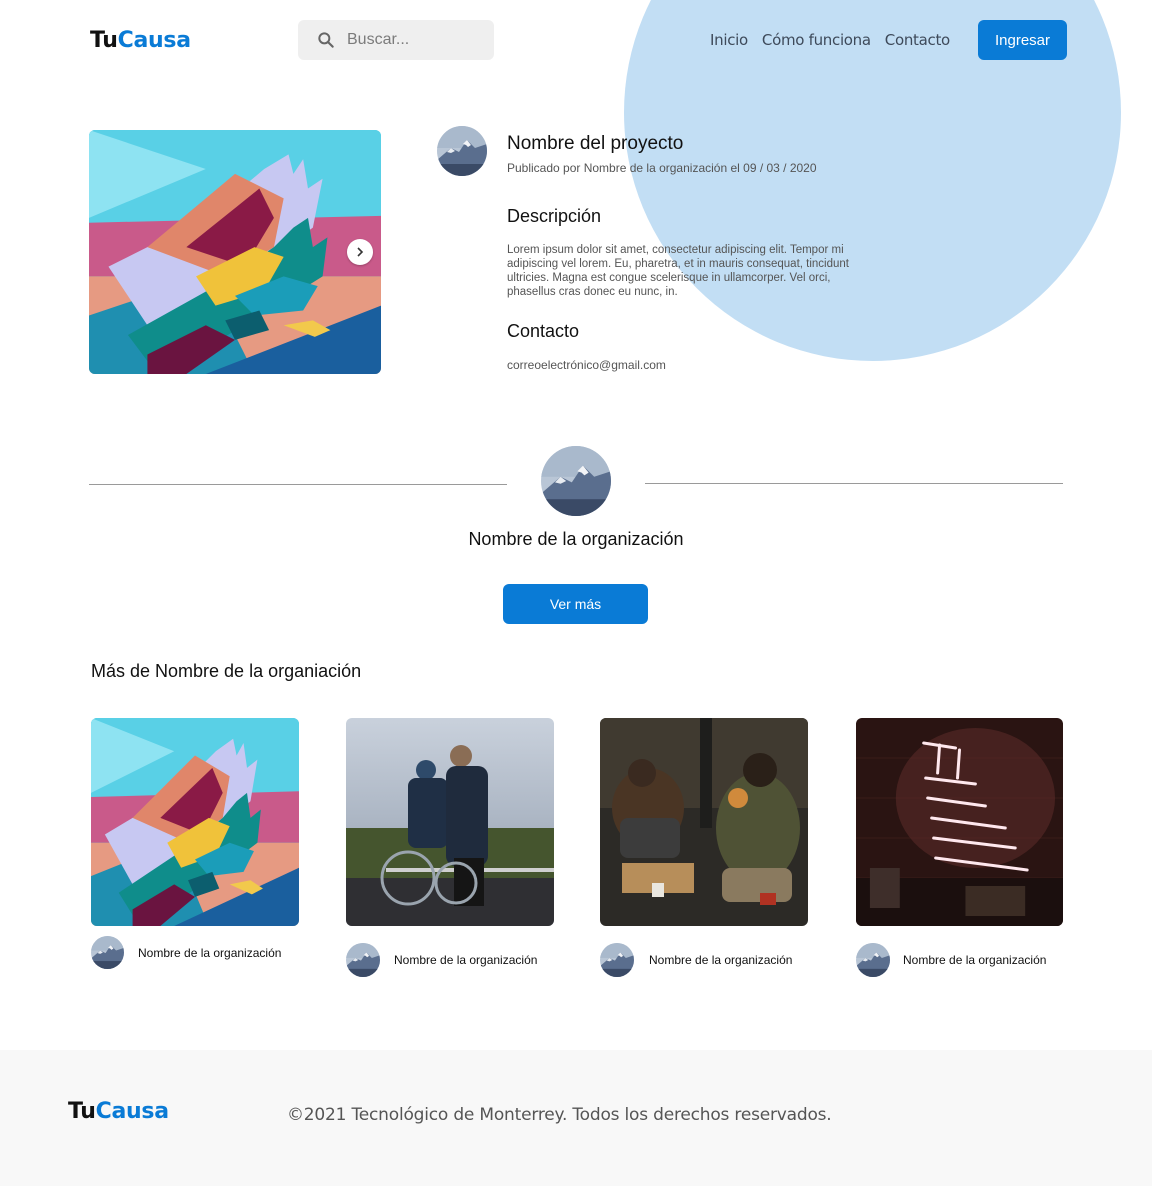 The height and width of the screenshot is (1186, 1152). What do you see at coordinates (729, 40) in the screenshot?
I see `nav-inicio: Inicio` at bounding box center [729, 40].